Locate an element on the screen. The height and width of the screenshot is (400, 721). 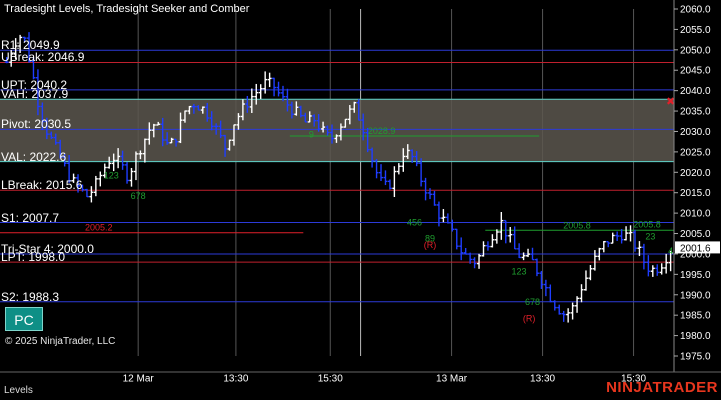
y-tick-label: 1990.0 is located at coordinates (695, 295).